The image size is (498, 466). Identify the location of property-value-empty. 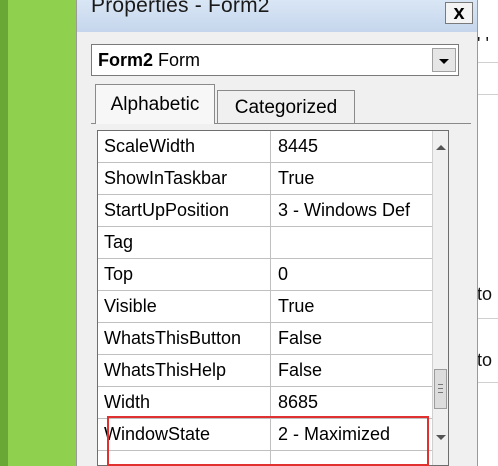
(352, 458).